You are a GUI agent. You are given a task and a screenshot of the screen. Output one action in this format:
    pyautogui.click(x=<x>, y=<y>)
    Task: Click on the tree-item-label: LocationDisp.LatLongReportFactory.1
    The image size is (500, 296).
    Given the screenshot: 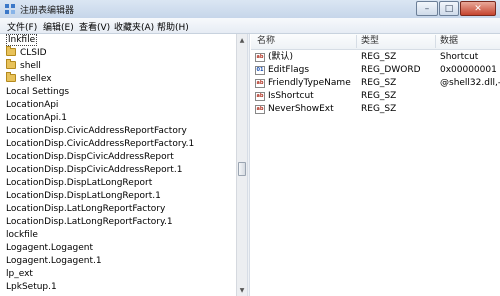 What is the action you would take?
    pyautogui.click(x=89, y=222)
    